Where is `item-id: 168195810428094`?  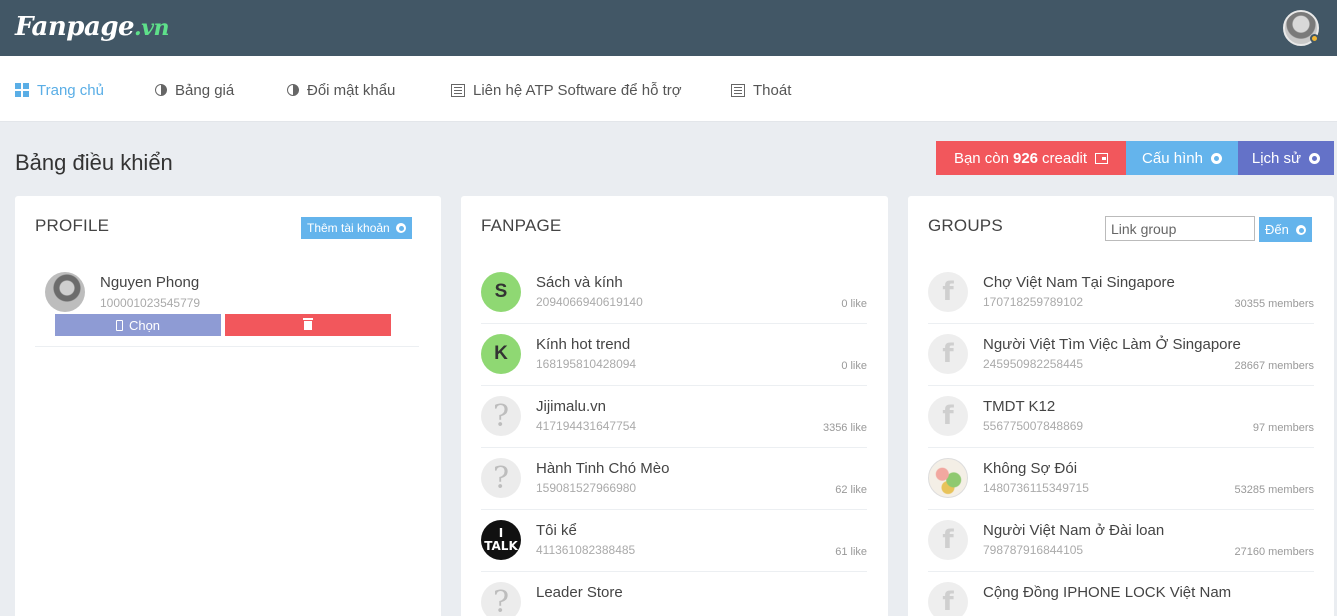
item-id: 168195810428094 is located at coordinates (586, 364).